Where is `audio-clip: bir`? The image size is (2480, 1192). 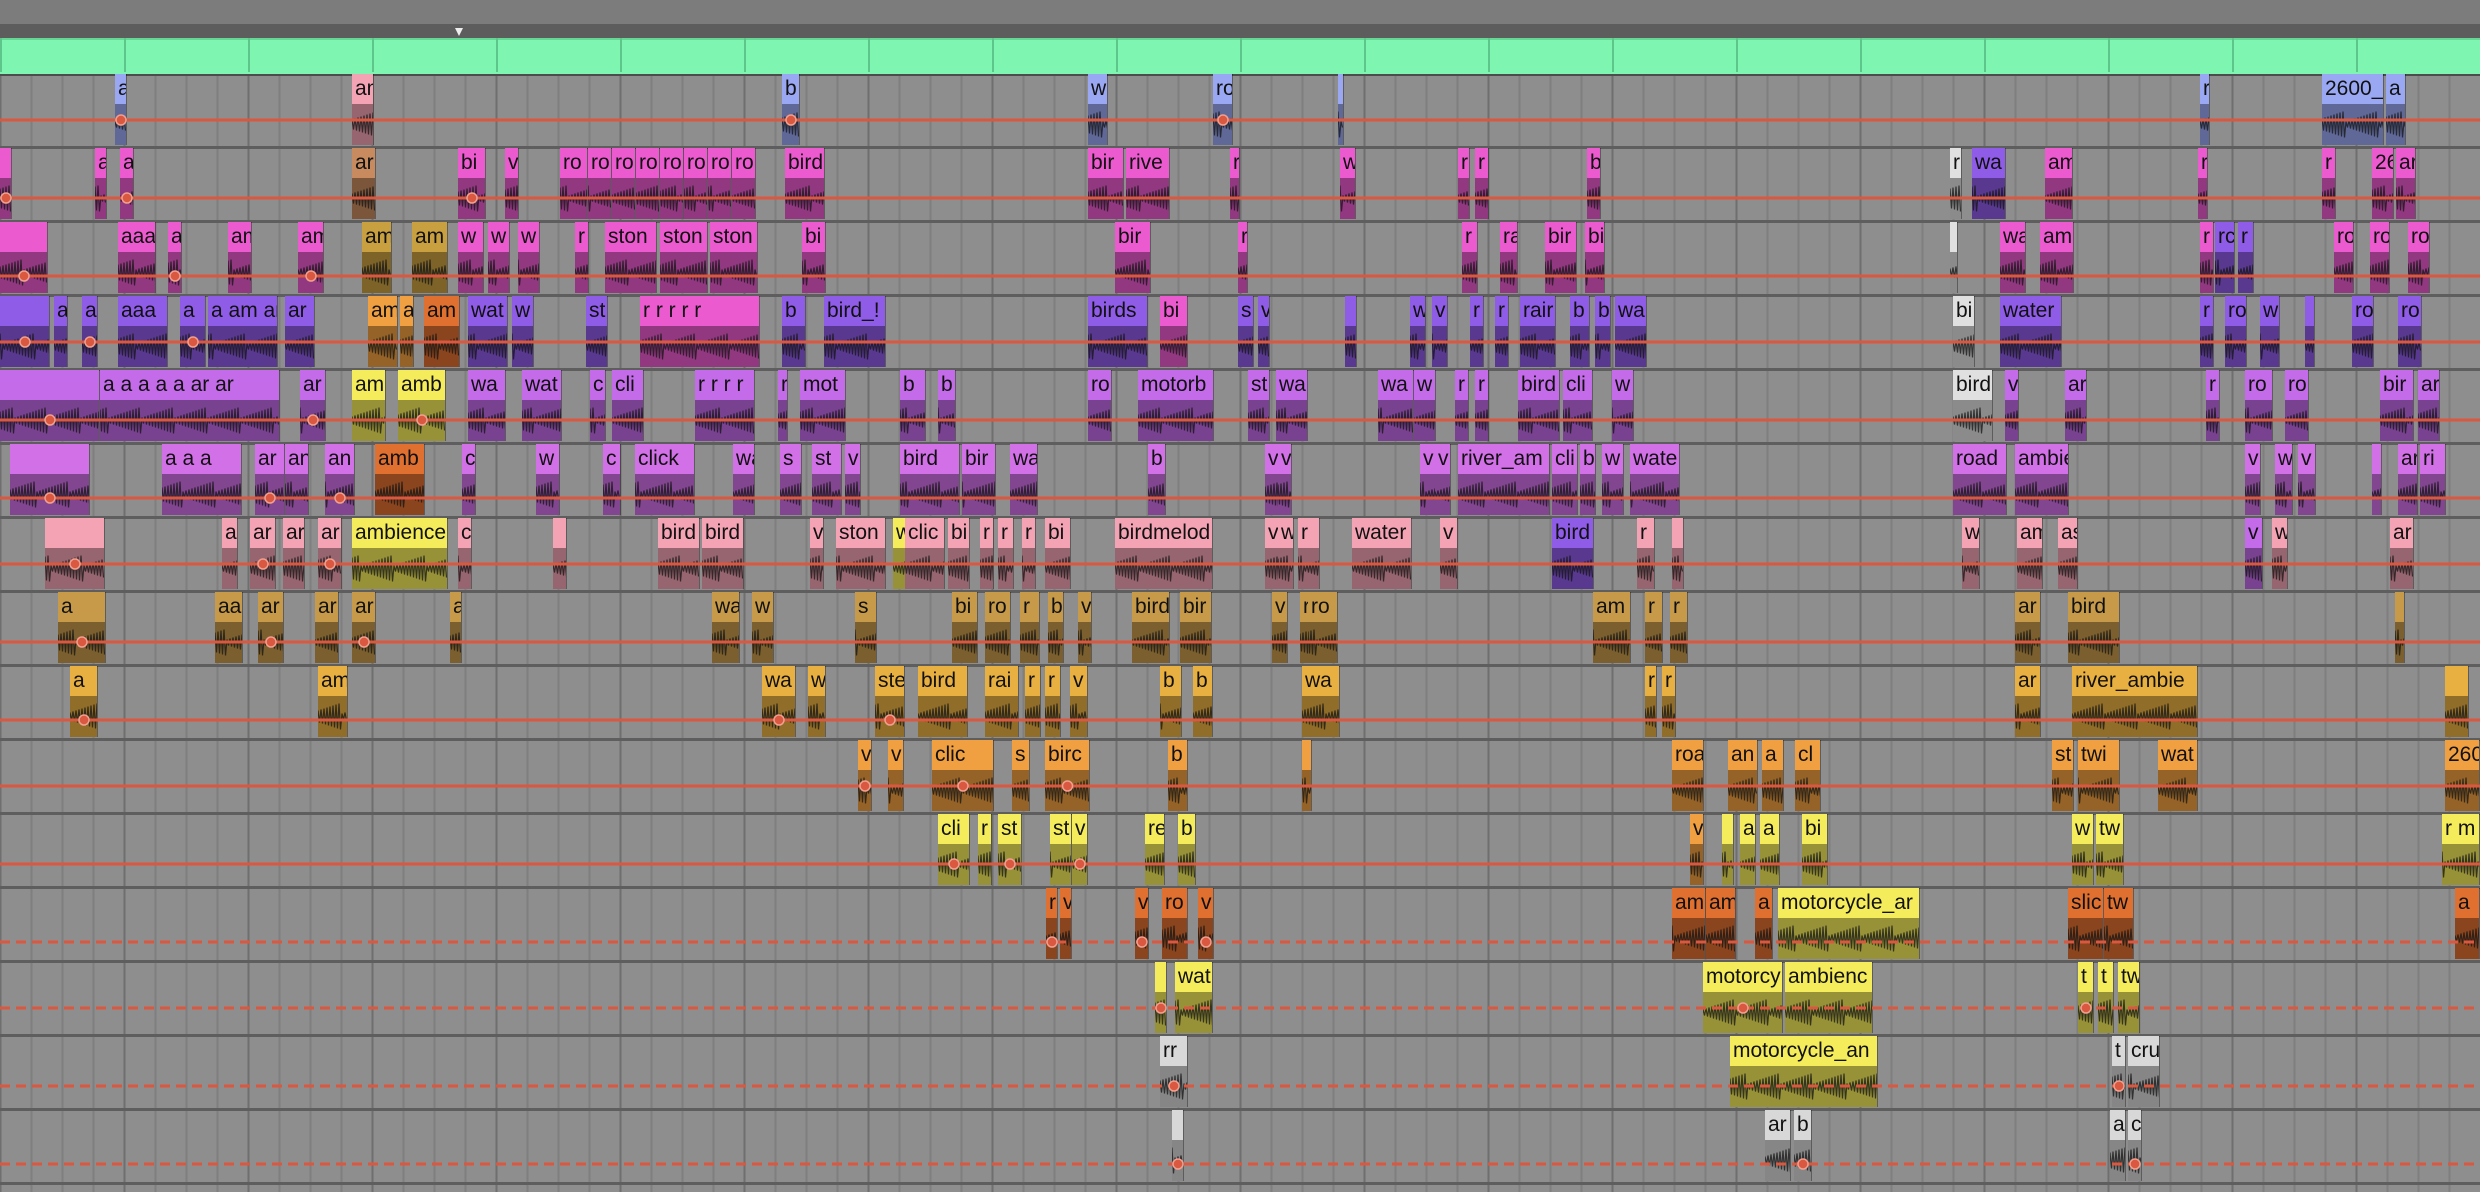
audio-clip: bir is located at coordinates (1196, 627).